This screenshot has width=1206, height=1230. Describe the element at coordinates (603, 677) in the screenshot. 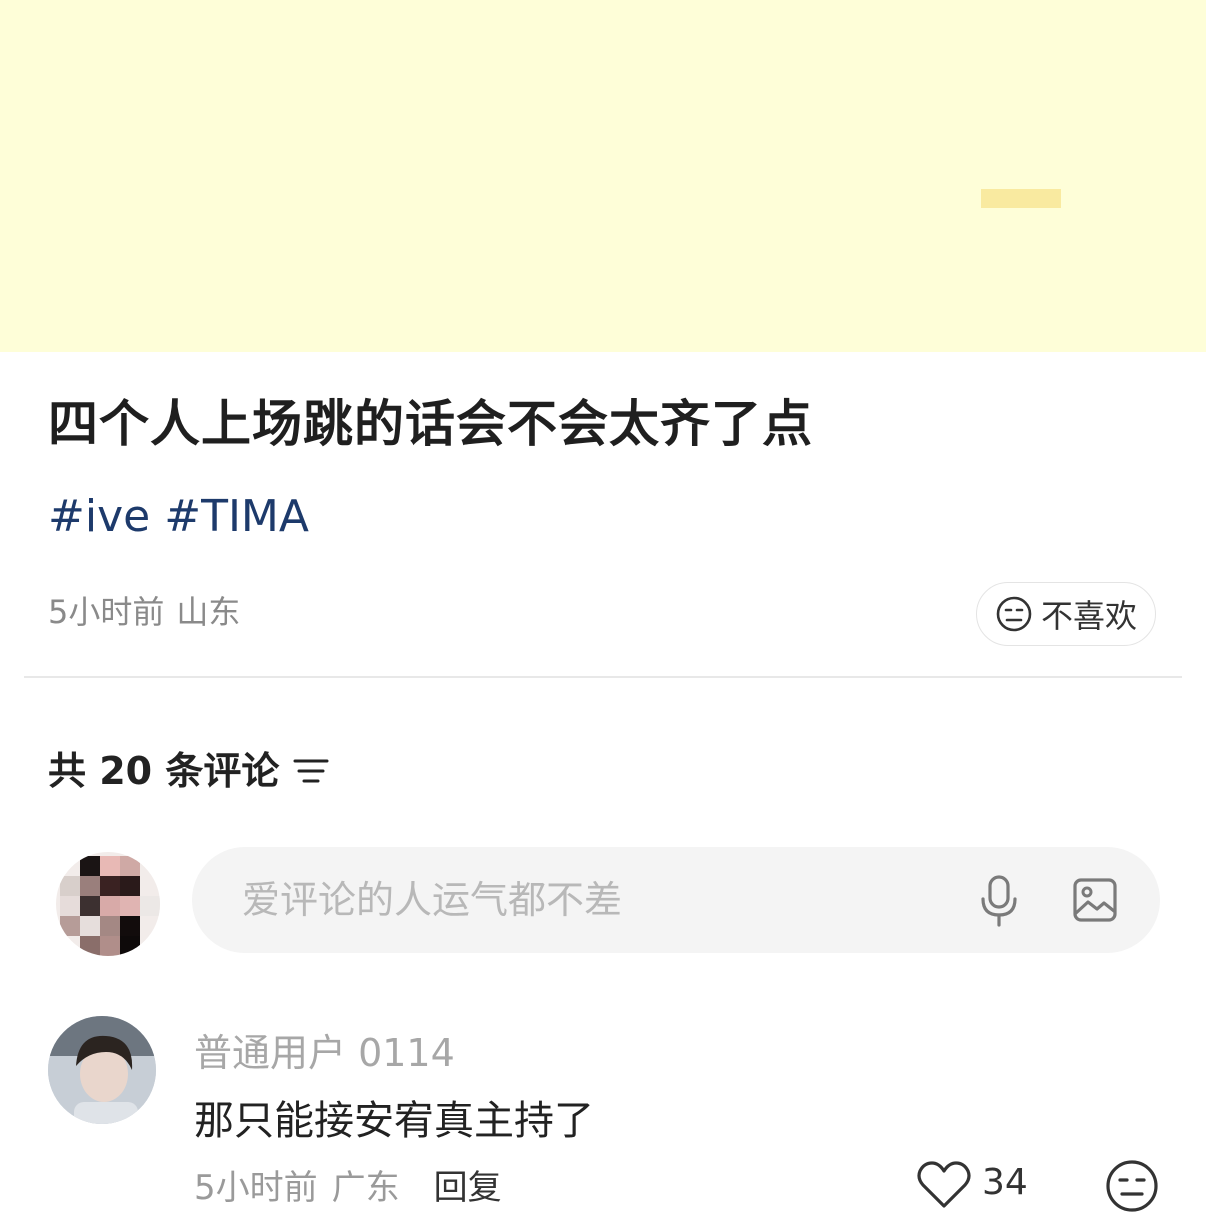

I see `divider` at that location.